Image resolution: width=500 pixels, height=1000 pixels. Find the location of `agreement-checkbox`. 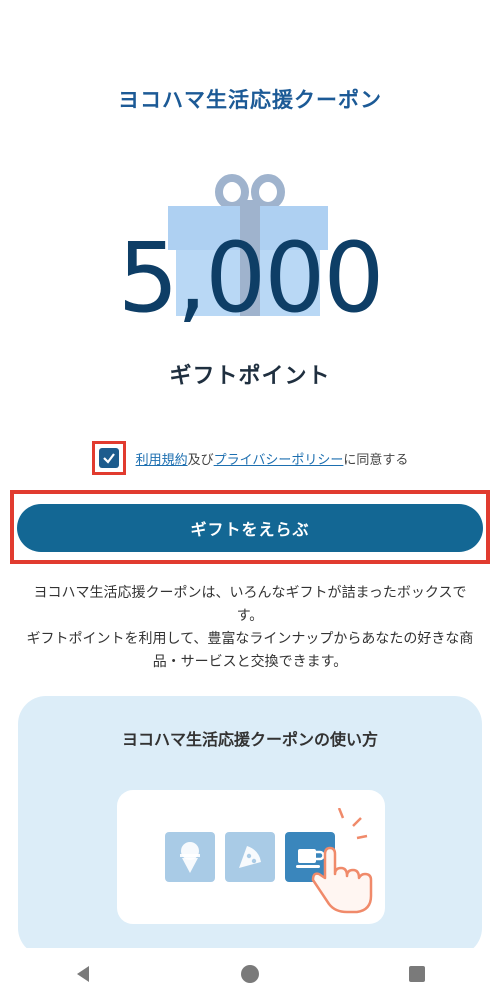

agreement-checkbox is located at coordinates (108, 458).